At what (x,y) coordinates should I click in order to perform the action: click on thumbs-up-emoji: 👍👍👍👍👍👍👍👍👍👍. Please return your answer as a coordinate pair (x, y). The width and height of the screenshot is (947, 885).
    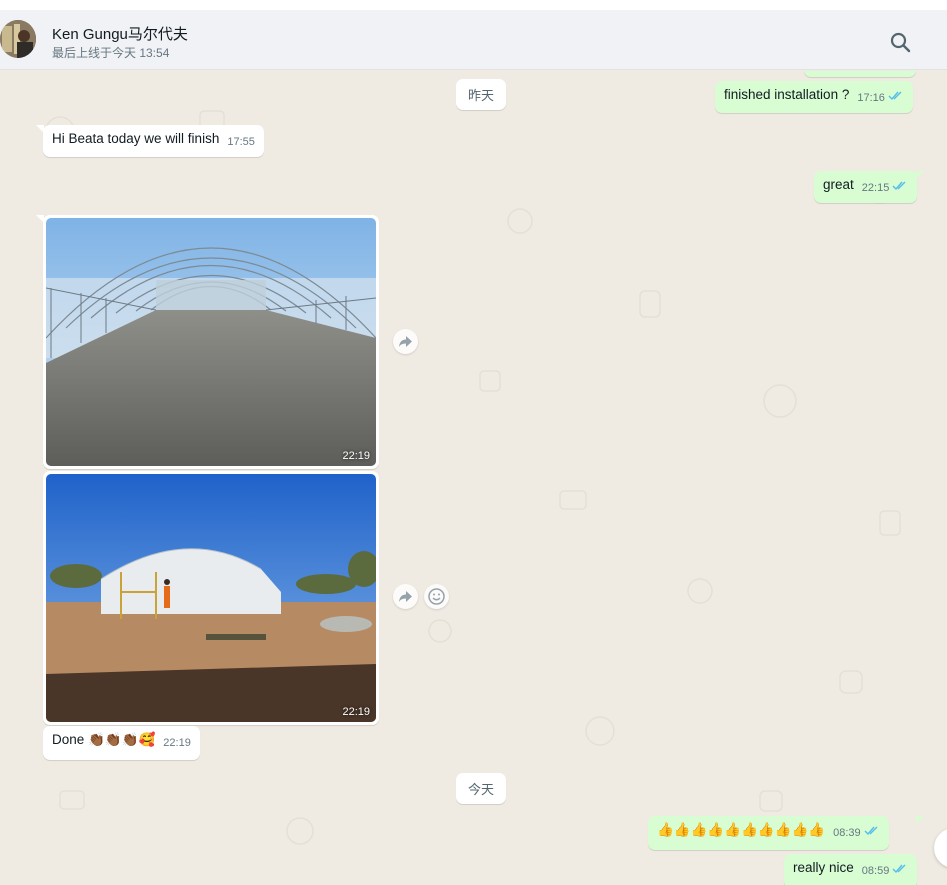
    Looking at the image, I should click on (741, 830).